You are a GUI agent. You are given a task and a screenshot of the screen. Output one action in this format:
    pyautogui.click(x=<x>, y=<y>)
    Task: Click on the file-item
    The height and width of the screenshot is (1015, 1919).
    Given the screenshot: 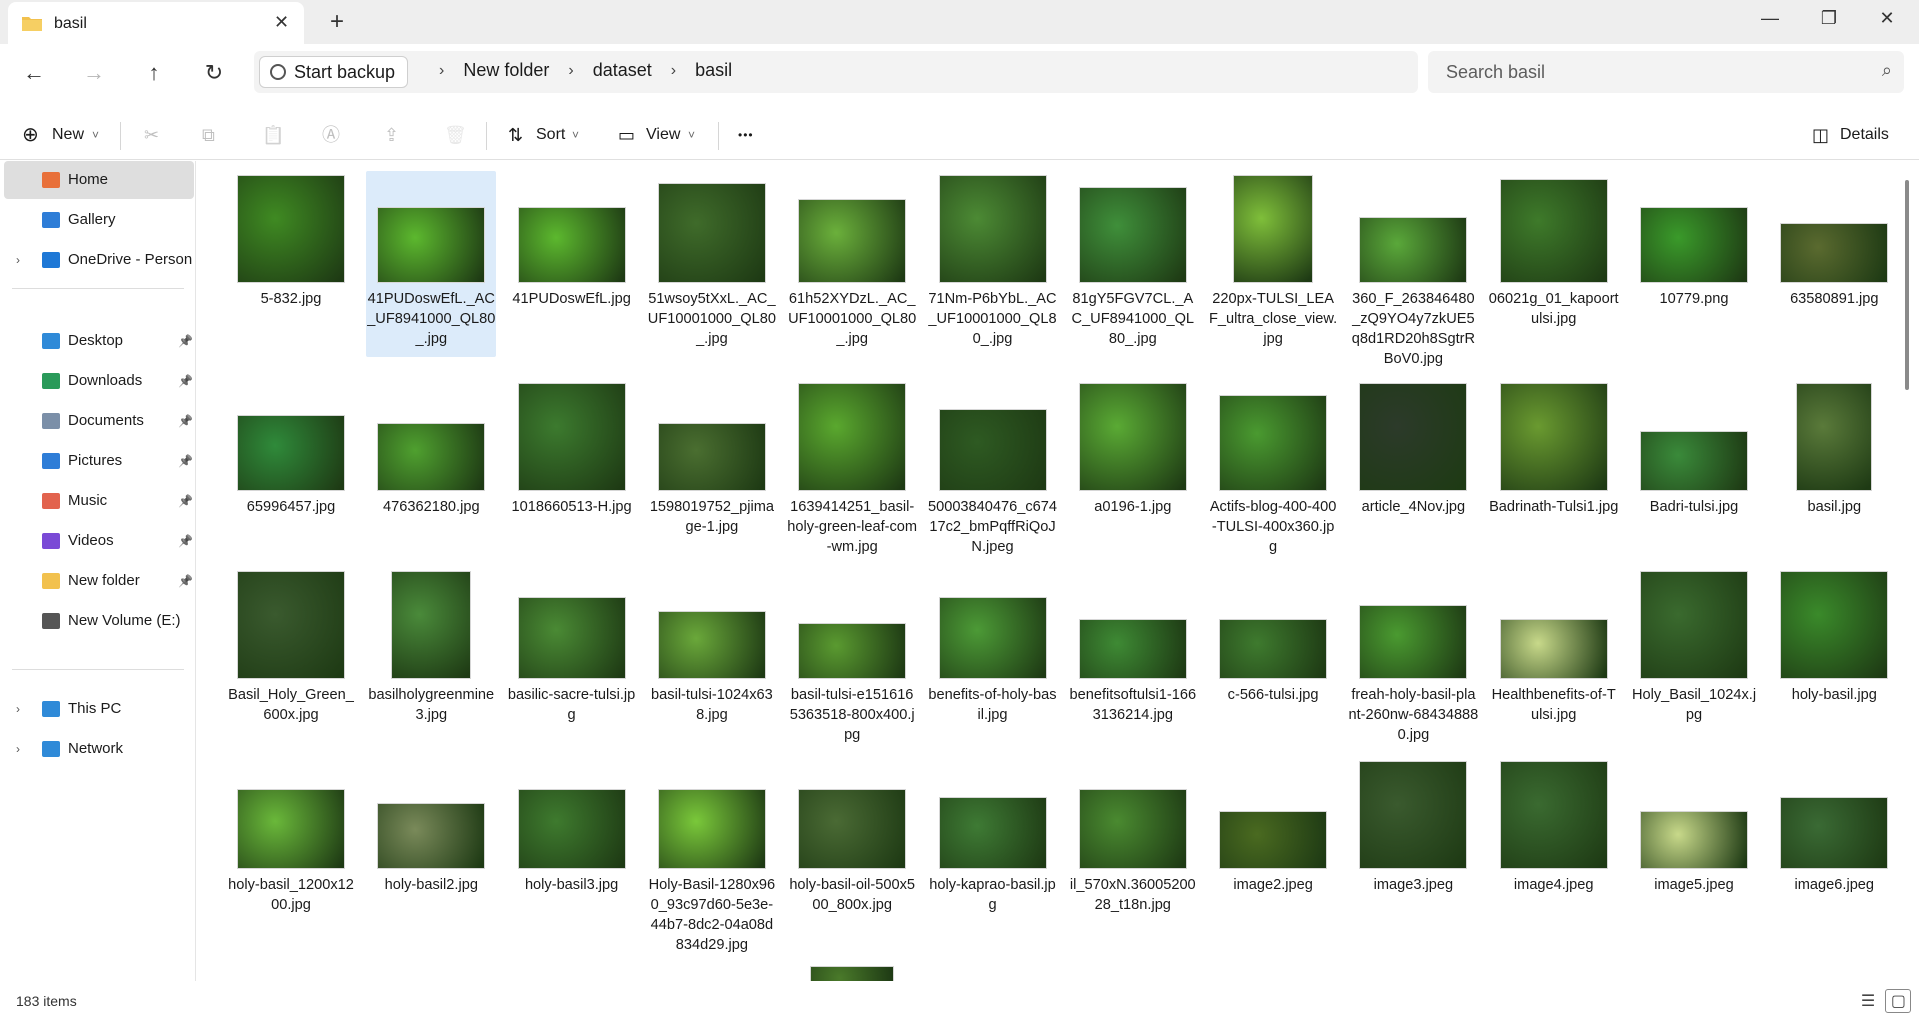 What is the action you would take?
    pyautogui.click(x=852, y=973)
    